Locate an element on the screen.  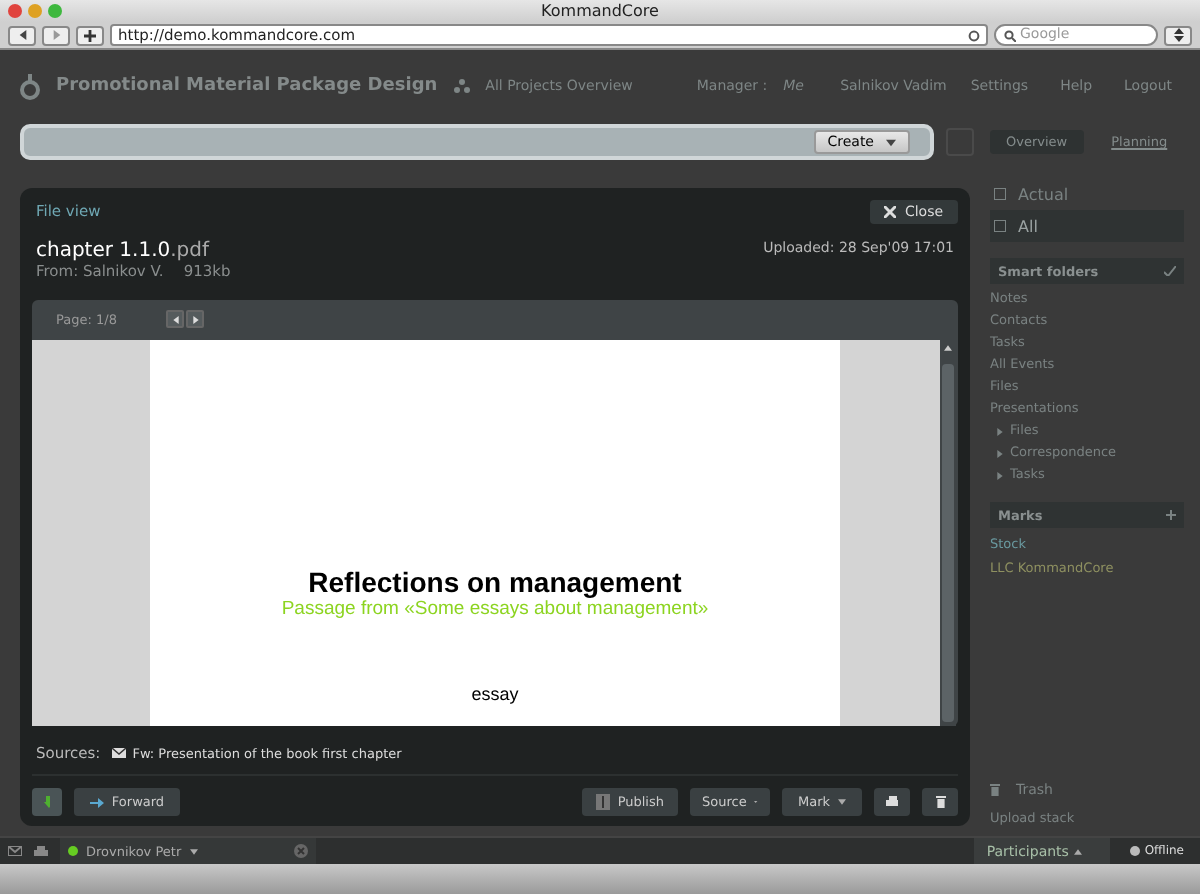
next-page-button is located at coordinates (195, 319).